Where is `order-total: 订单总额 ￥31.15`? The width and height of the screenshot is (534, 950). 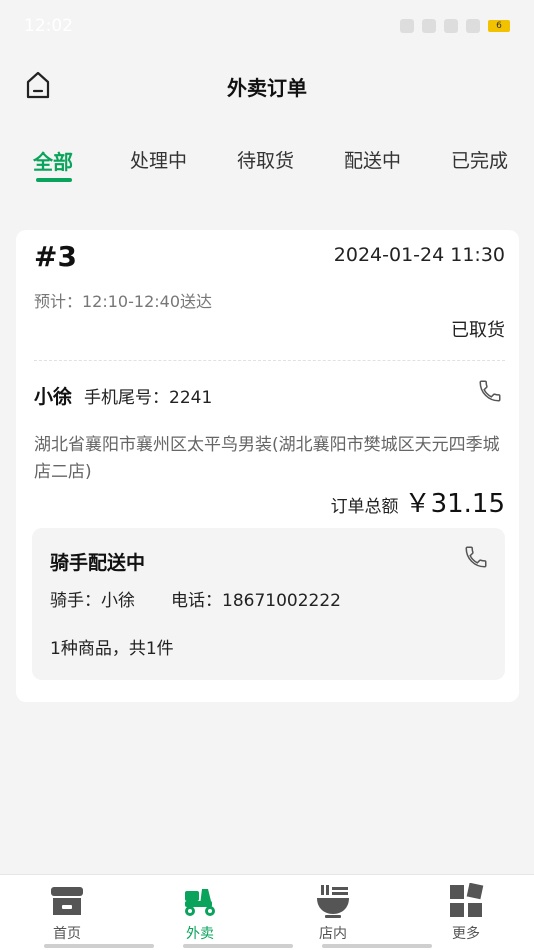
order-total: 订单总额 ￥31.15 is located at coordinates (418, 501).